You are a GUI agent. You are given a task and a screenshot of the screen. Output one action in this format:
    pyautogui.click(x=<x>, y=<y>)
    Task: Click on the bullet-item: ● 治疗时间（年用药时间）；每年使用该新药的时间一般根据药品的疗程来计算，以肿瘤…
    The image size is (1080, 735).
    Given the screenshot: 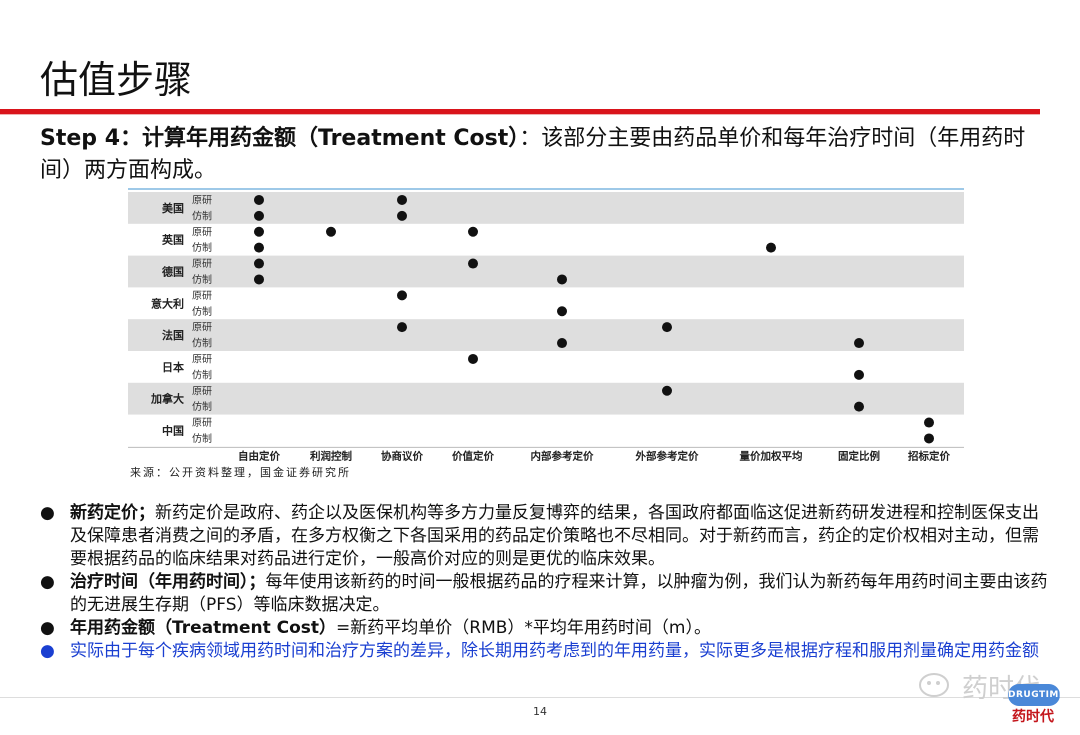 What is the action you would take?
    pyautogui.click(x=543, y=594)
    